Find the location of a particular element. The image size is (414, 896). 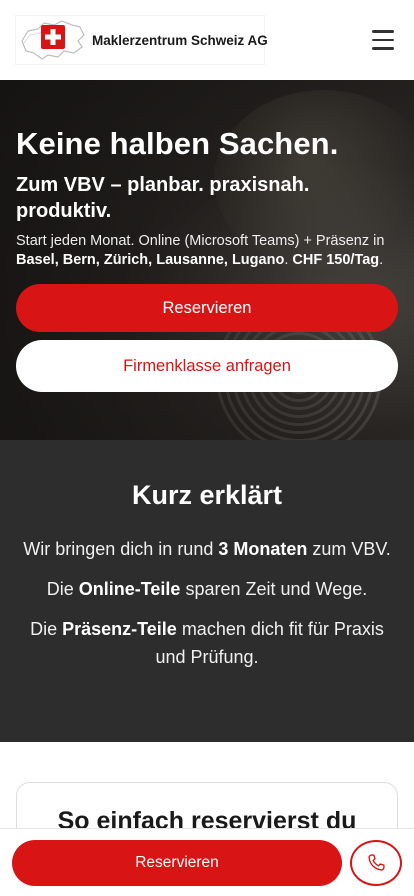

explanation-paragraph-2: Die Online-Teile sparen Zeit und Wege. is located at coordinates (207, 589).